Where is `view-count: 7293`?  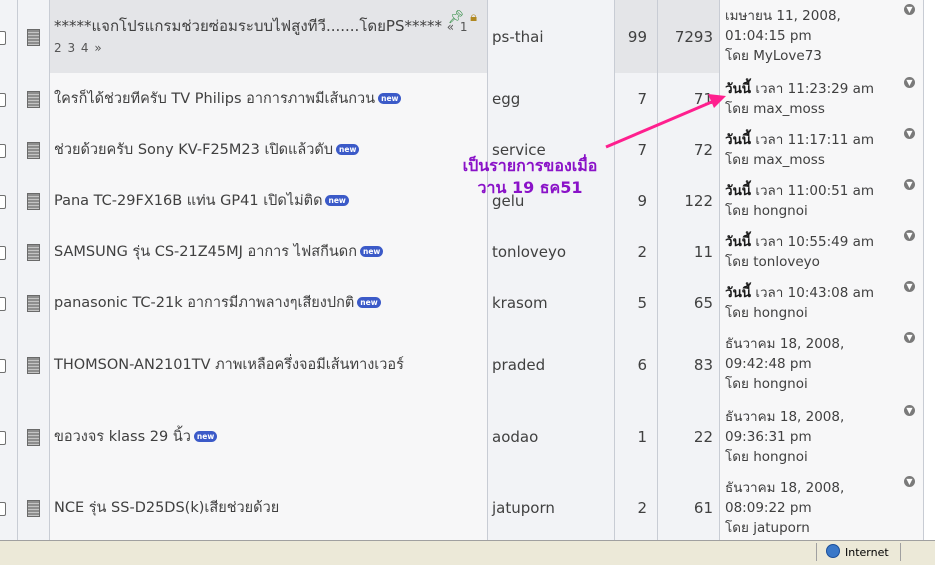 view-count: 7293 is located at coordinates (693, 36).